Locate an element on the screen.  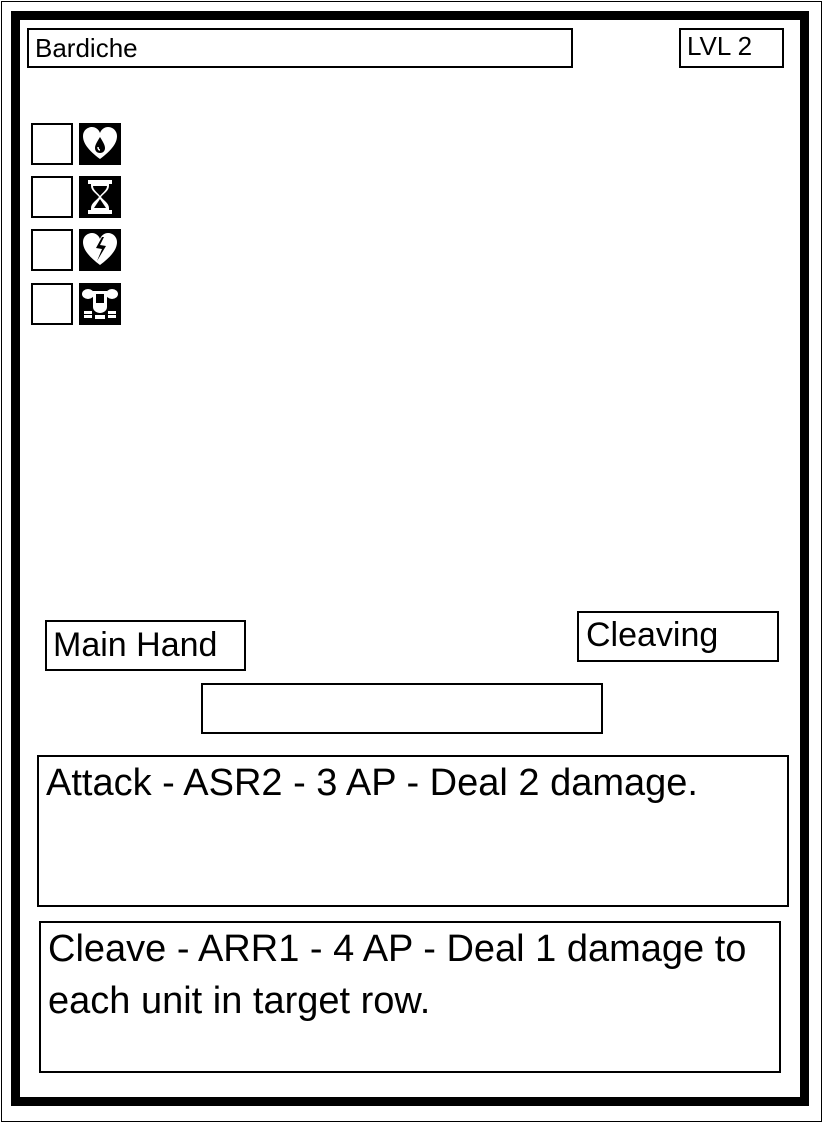
weapon-type-field: Cleaving is located at coordinates (678, 636).